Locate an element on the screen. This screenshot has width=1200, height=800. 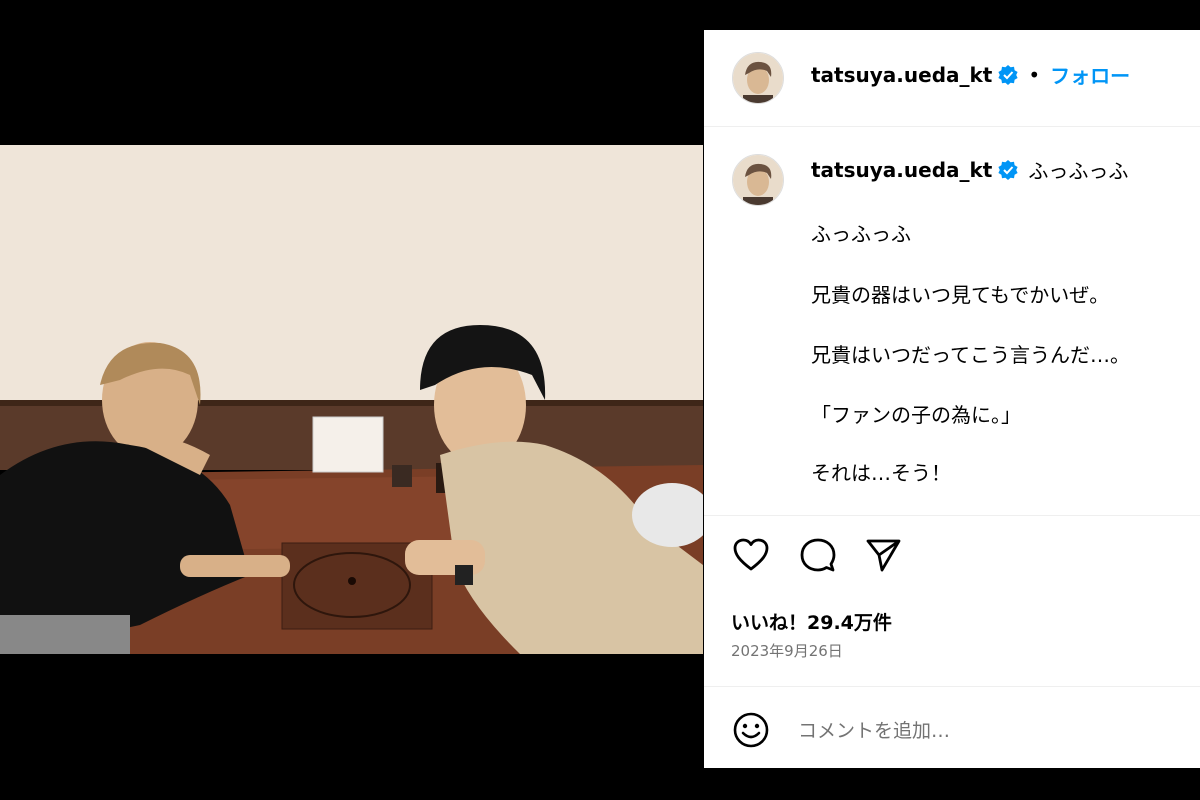
follow-button: フォロー is located at coordinates (1090, 74).